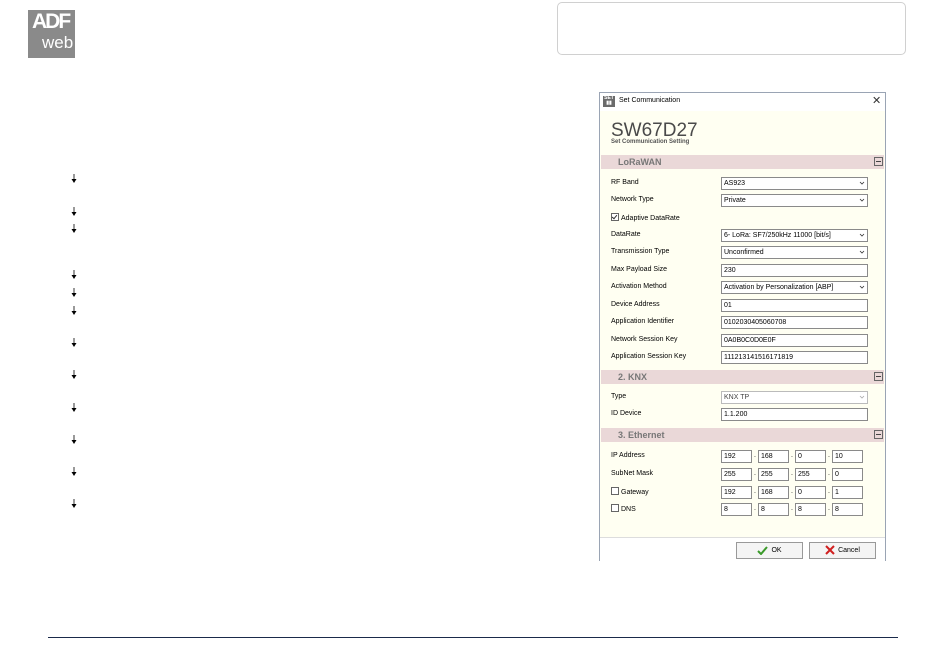 The height and width of the screenshot is (659, 950). Describe the element at coordinates (639, 269) in the screenshot. I see `max-payload-label: Max Payload Size` at that location.